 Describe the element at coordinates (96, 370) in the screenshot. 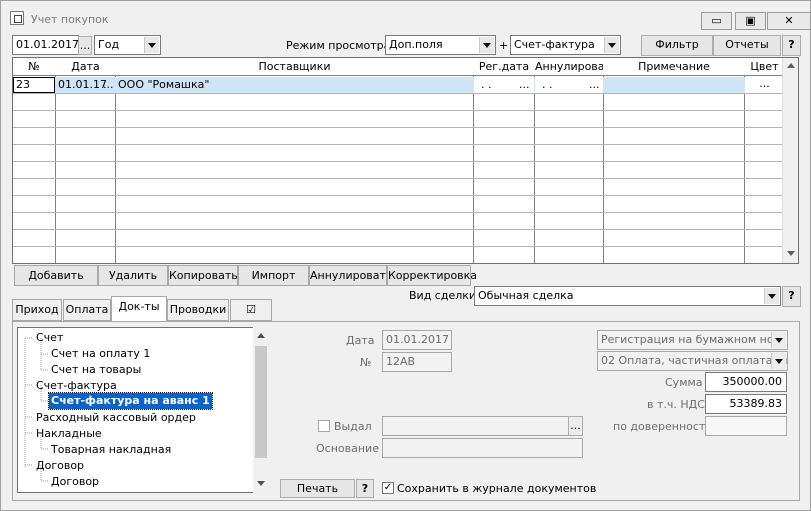

I see `tree-node-goods-invoice: Счет на товары` at that location.